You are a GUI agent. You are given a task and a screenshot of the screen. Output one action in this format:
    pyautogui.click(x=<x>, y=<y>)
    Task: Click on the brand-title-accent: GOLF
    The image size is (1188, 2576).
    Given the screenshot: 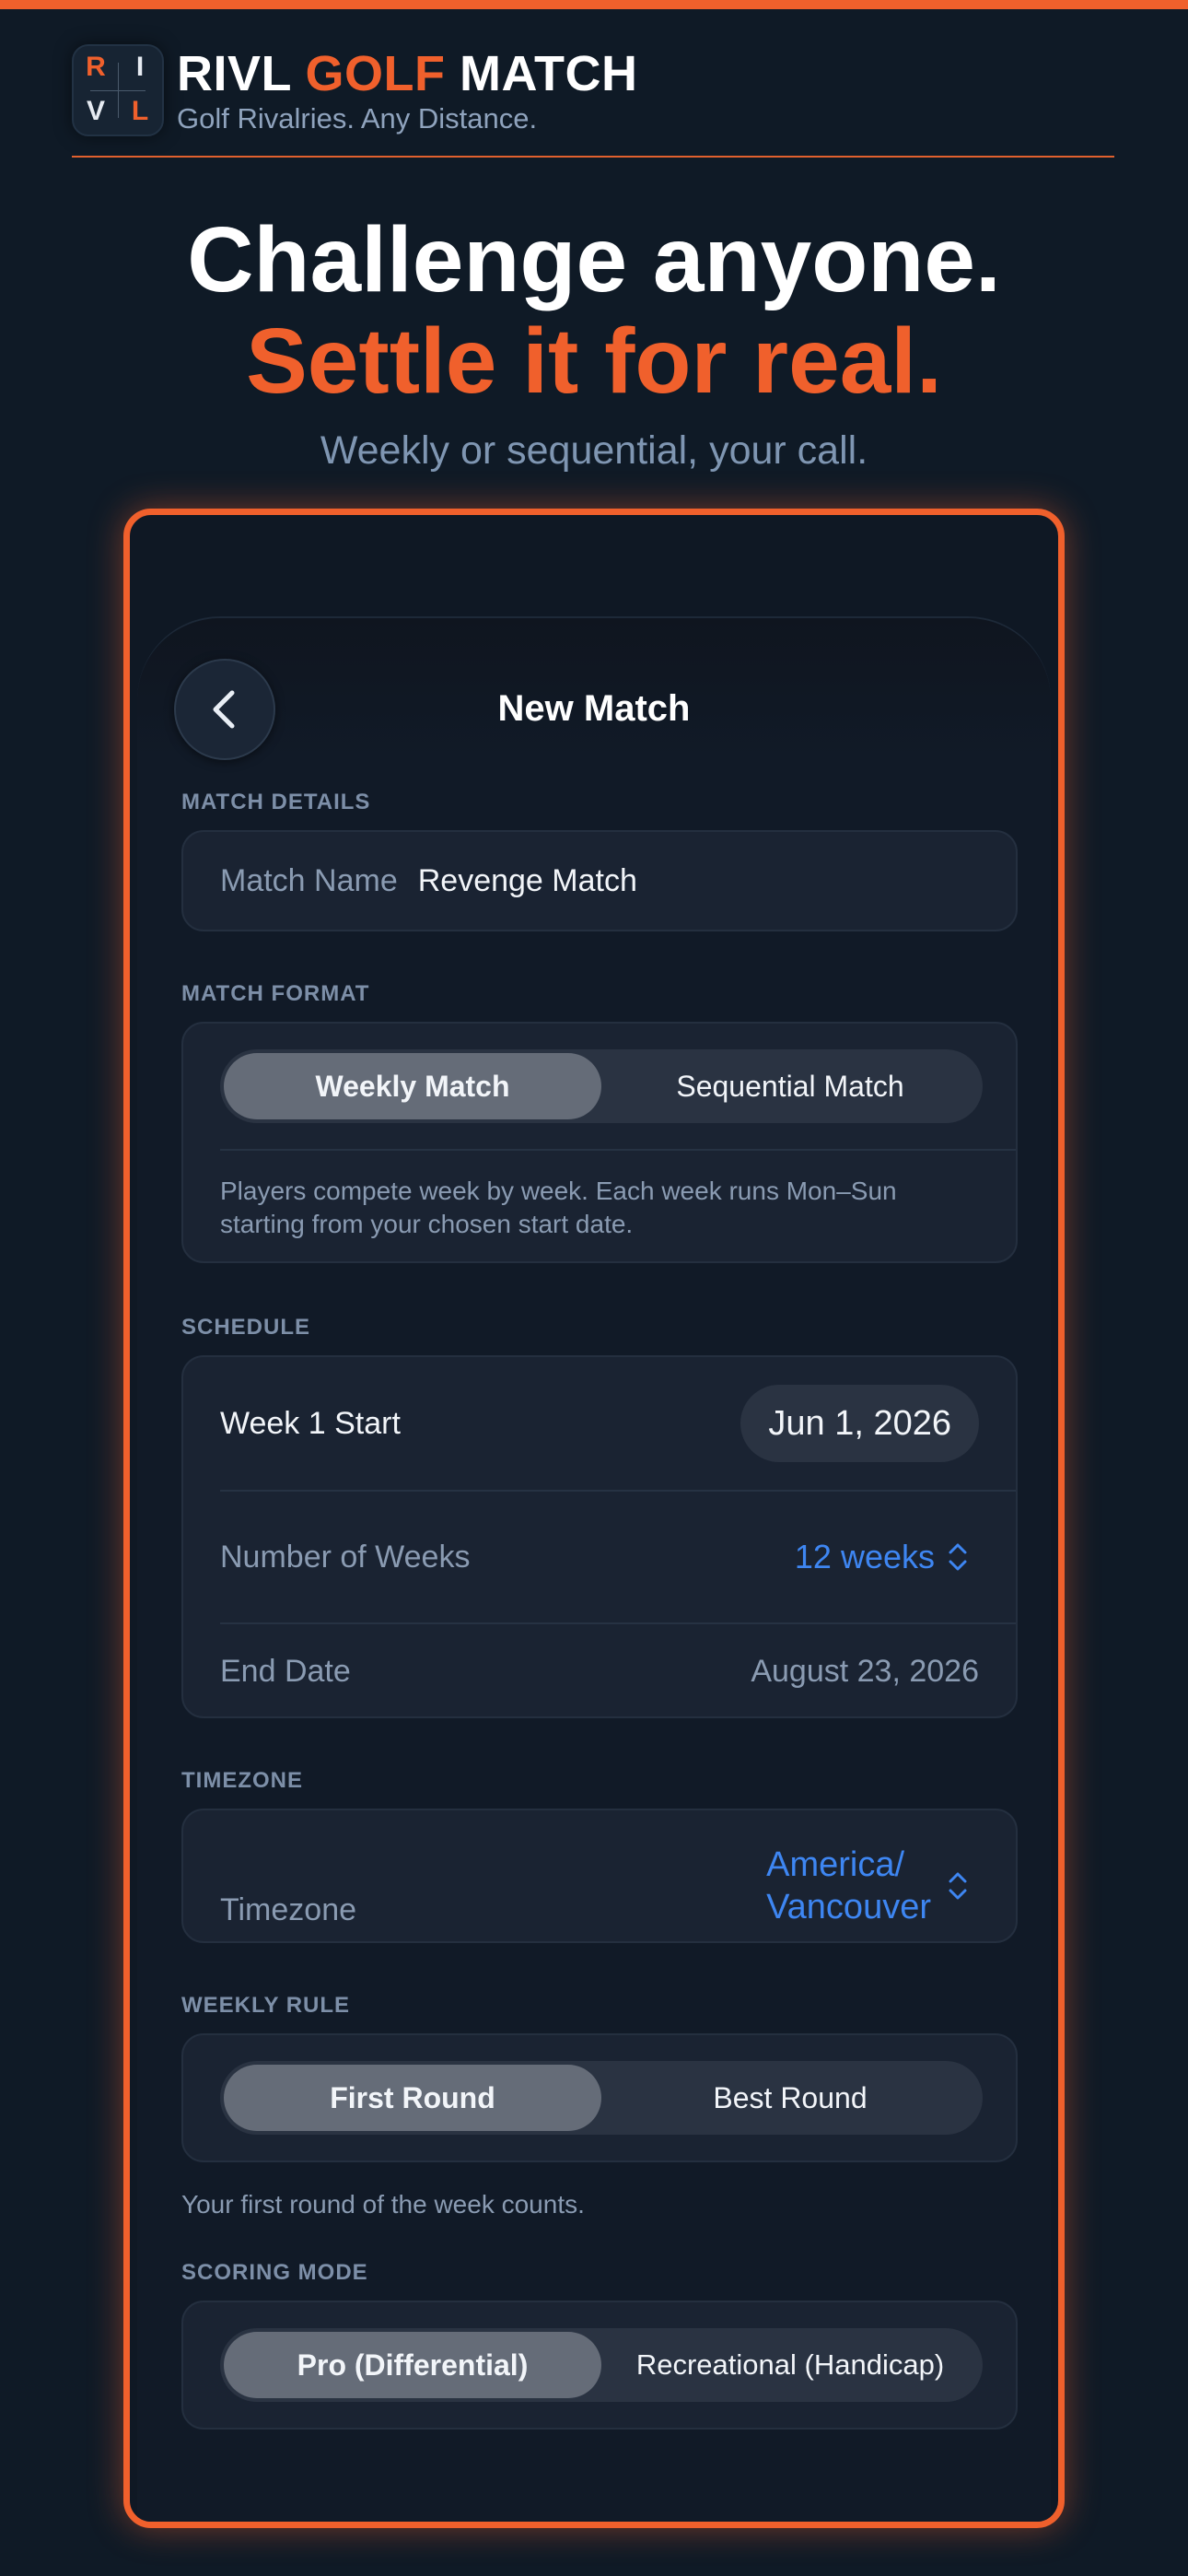 What is the action you would take?
    pyautogui.click(x=375, y=73)
    